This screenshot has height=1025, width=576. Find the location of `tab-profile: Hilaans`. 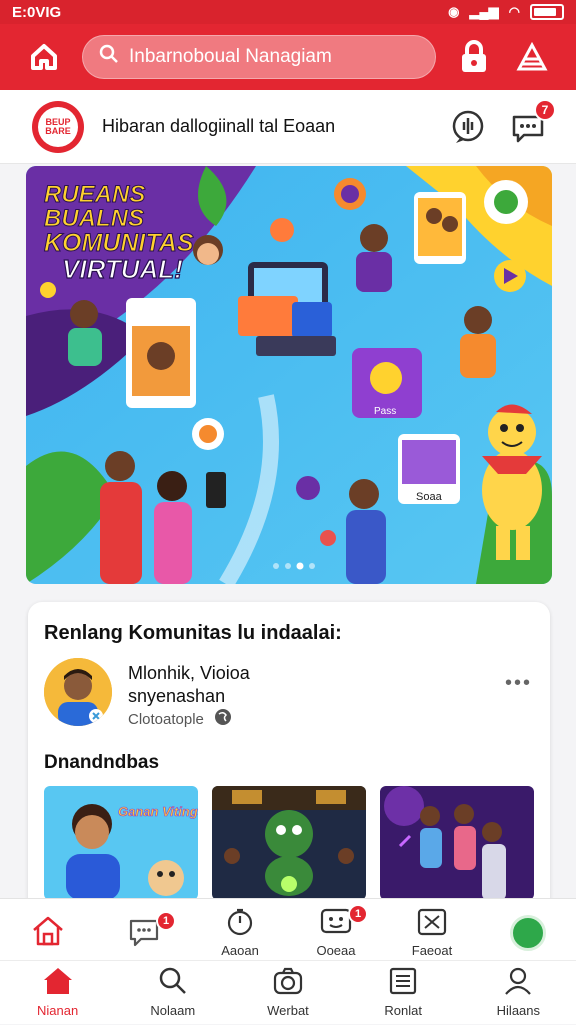

tab-profile: Hilaans is located at coordinates (518, 992).